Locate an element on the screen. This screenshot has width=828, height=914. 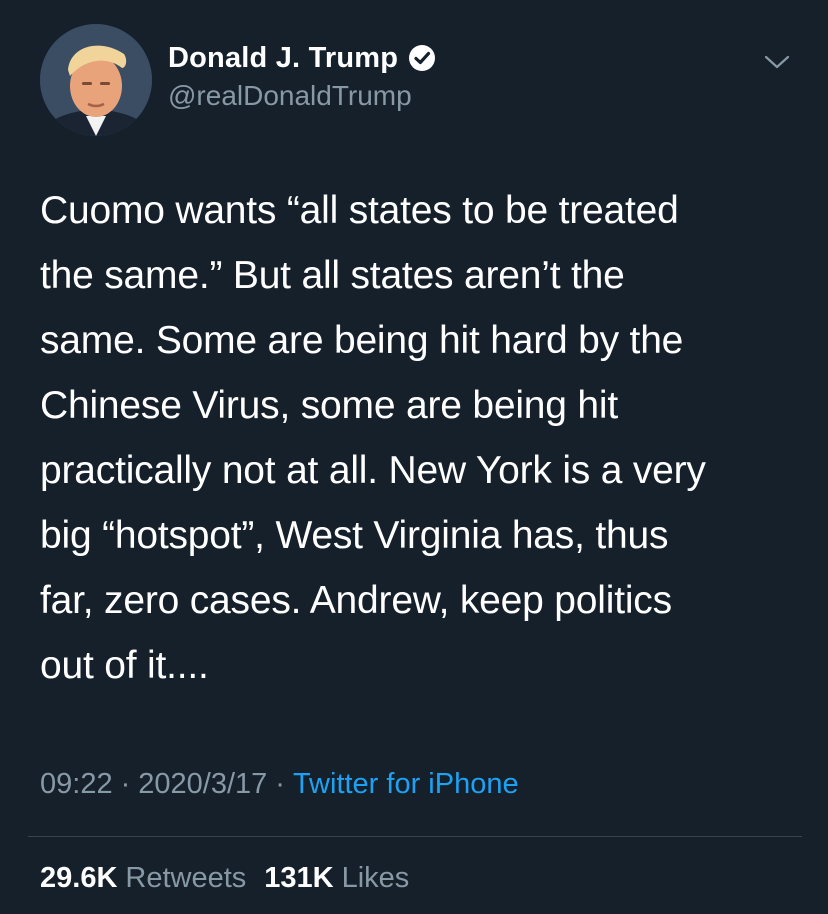
avatar-image is located at coordinates (96, 80).